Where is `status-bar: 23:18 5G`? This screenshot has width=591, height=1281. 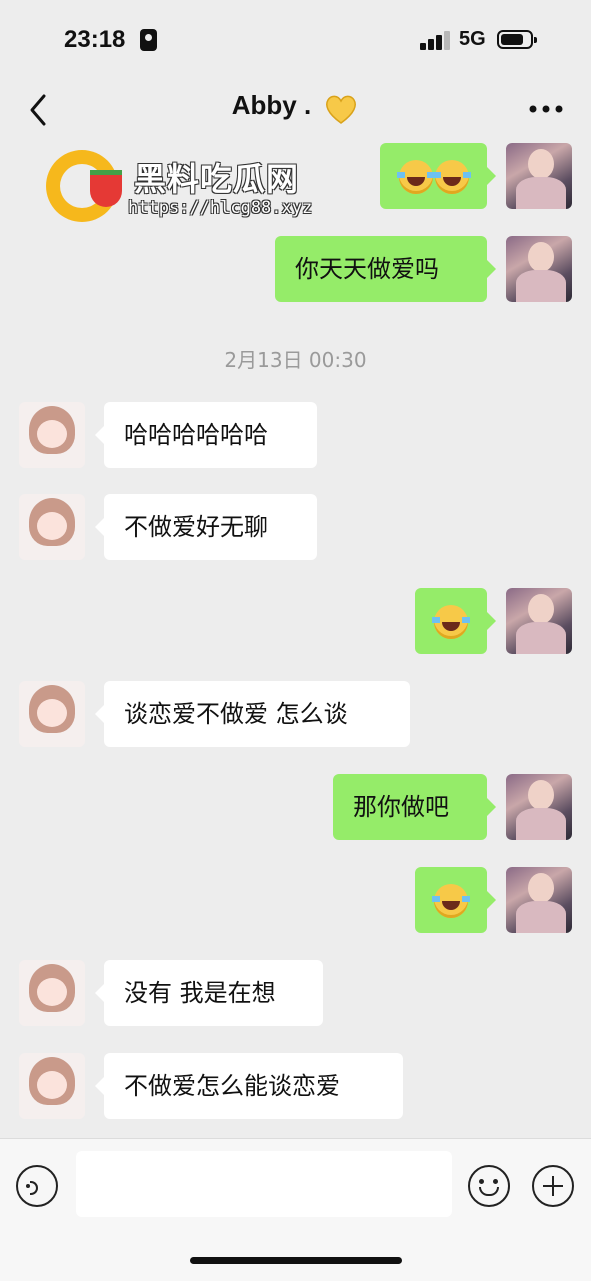 status-bar: 23:18 5G is located at coordinates (295, 40).